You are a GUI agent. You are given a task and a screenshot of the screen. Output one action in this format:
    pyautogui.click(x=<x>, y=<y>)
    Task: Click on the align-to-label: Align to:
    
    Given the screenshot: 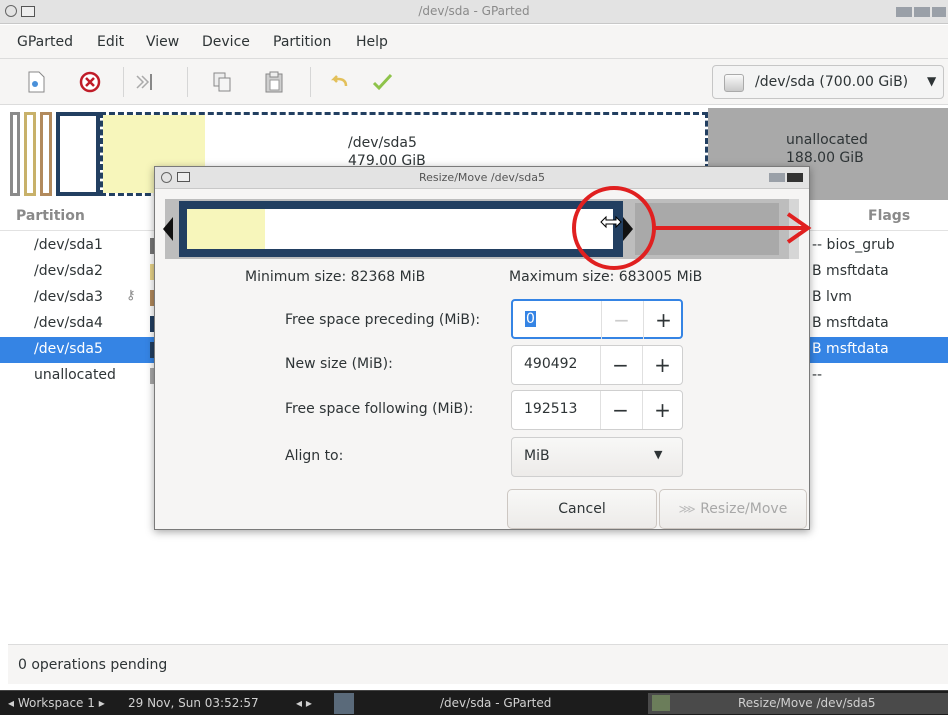 What is the action you would take?
    pyautogui.click(x=314, y=456)
    